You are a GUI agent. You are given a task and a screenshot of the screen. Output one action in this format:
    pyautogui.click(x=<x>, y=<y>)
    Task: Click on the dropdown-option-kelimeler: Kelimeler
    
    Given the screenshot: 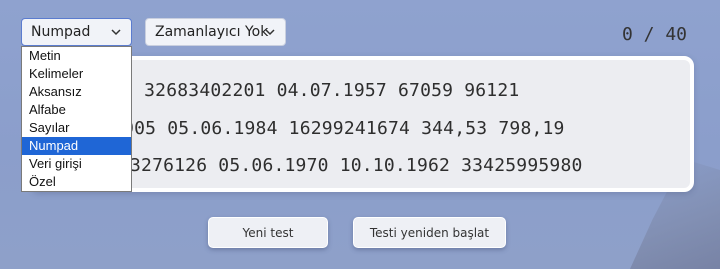 What is the action you would take?
    pyautogui.click(x=76, y=74)
    